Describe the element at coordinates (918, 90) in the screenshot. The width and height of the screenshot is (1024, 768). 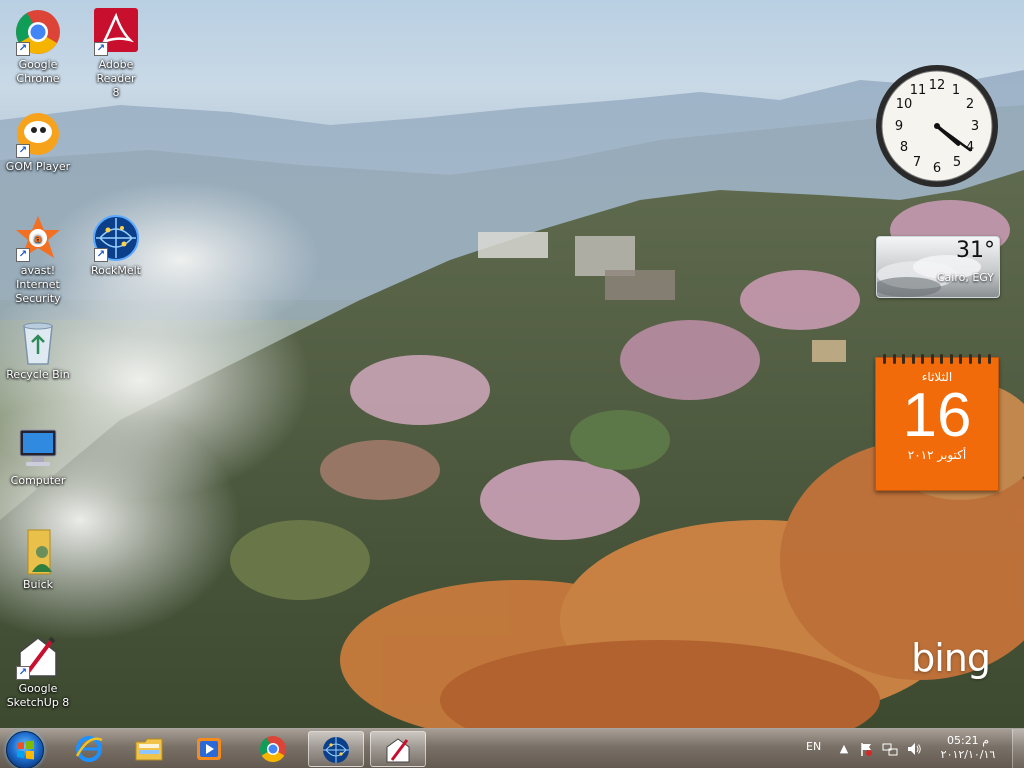
I see `svg-text: 11` at that location.